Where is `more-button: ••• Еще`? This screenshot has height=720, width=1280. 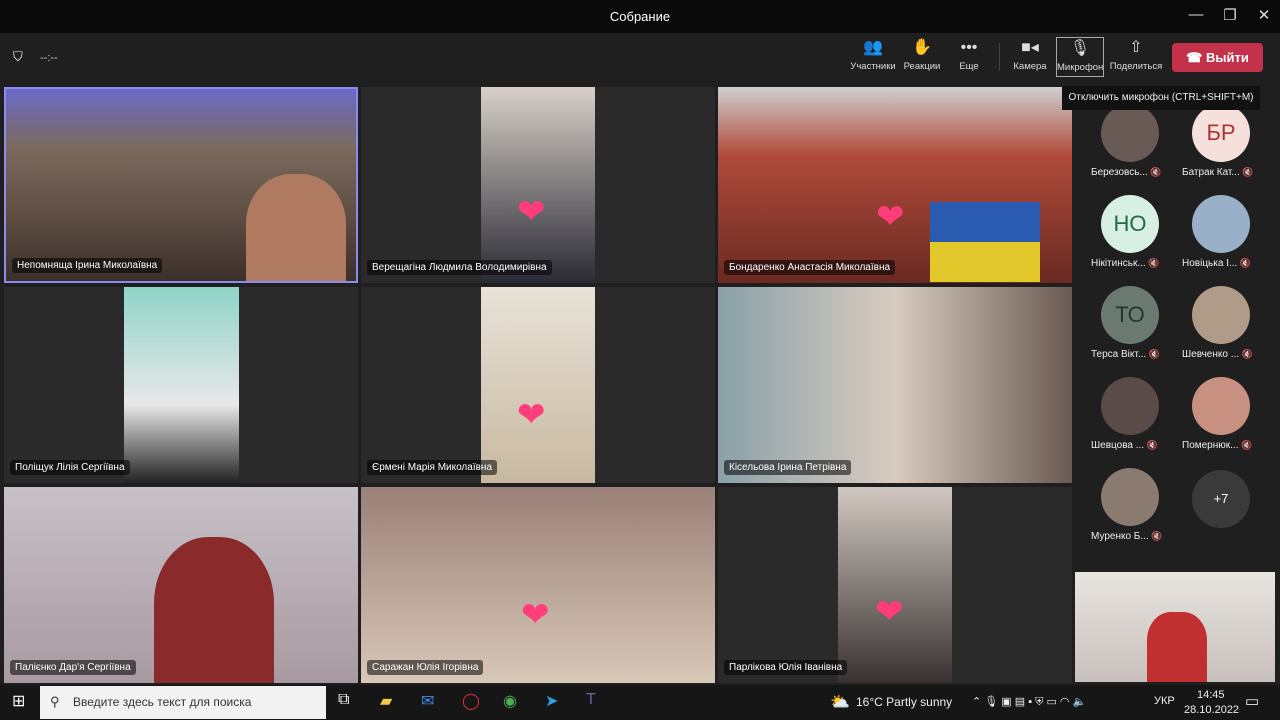
more-button: ••• Еще is located at coordinates (969, 54).